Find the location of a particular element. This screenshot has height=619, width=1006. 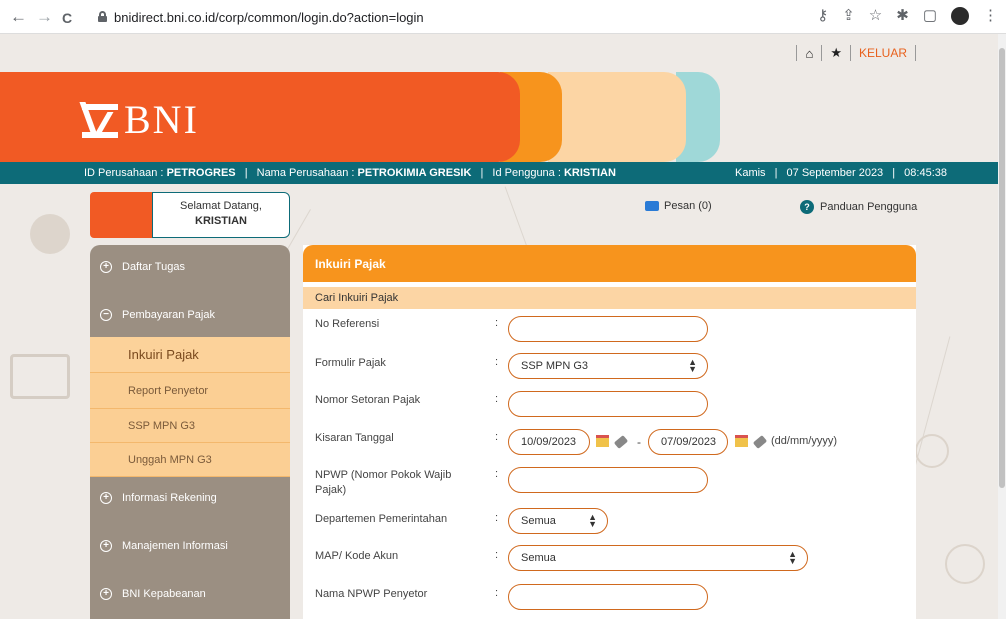

welcome-title: Selamat Datang, is located at coordinates (221, 206).